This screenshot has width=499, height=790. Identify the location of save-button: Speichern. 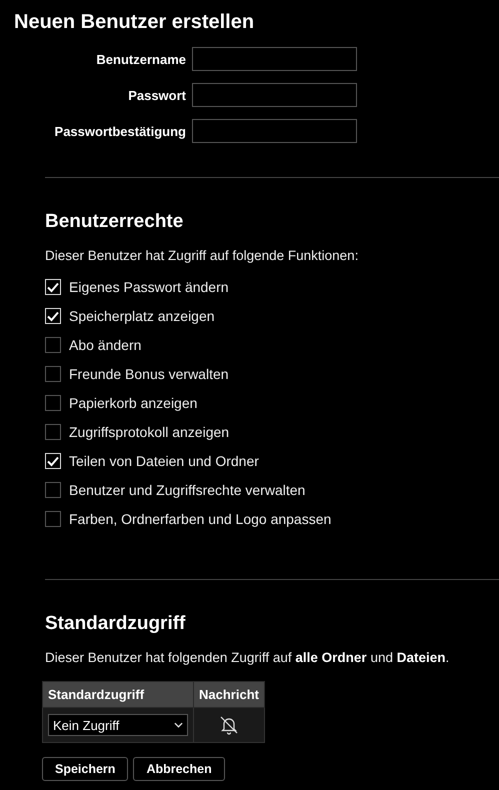
(85, 769).